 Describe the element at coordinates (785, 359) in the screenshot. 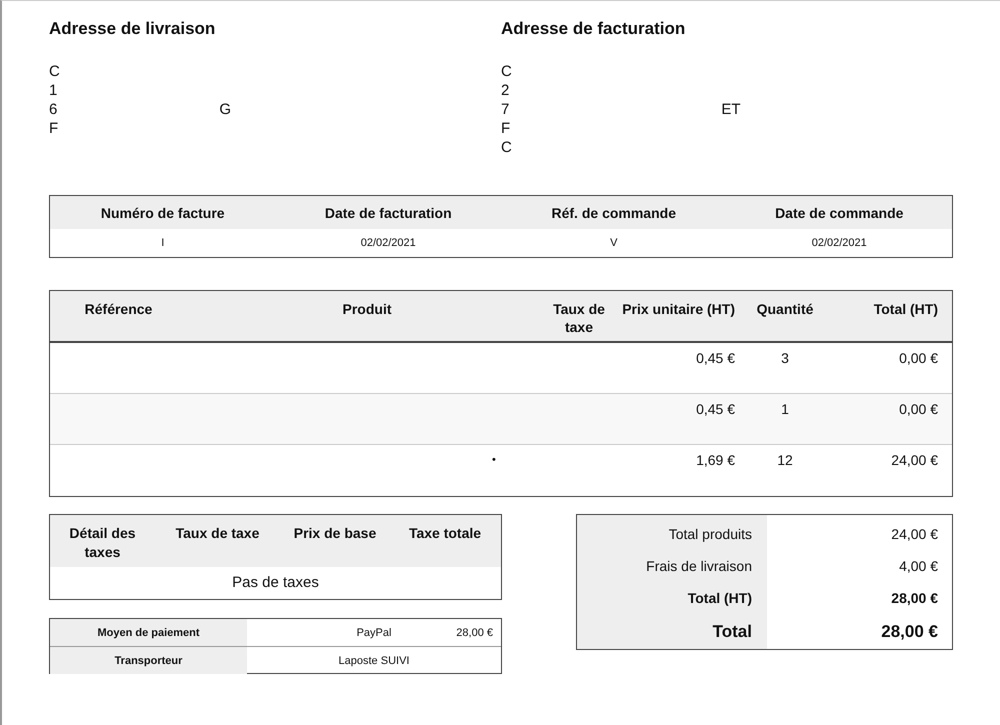

I see `table-cell-text: 3` at that location.